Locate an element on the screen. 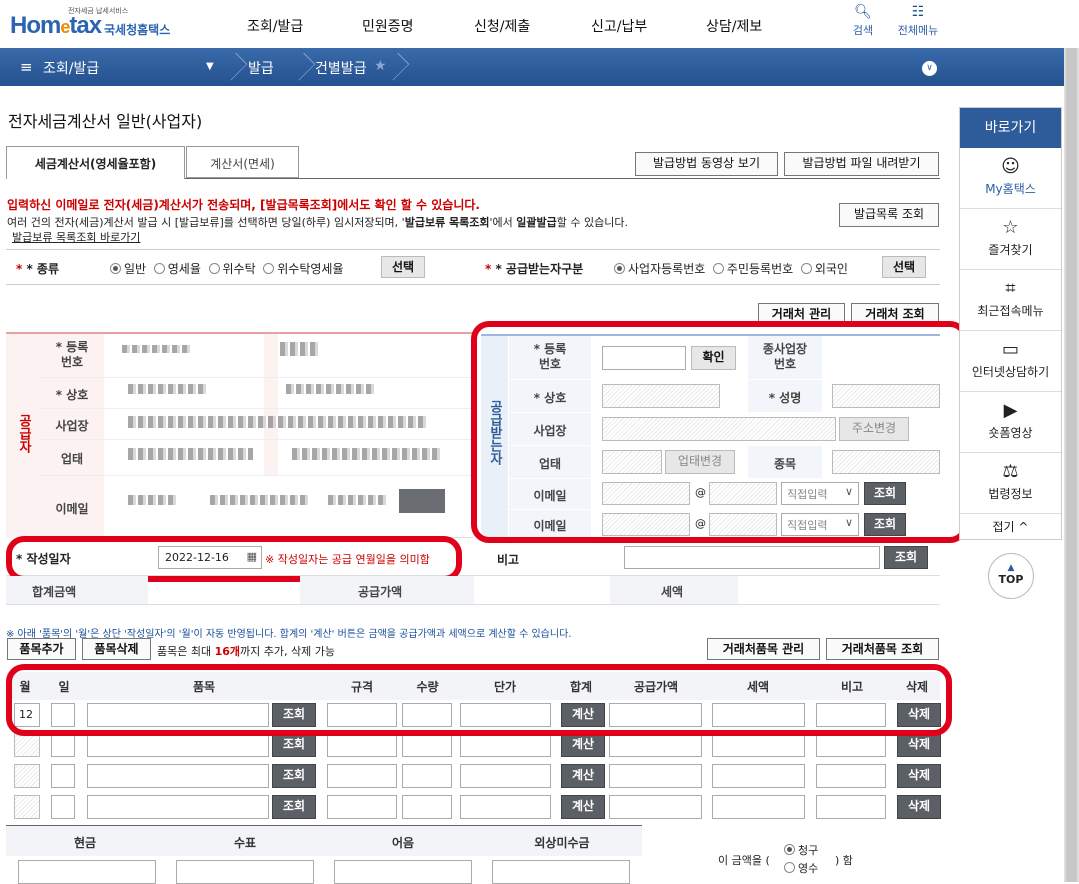  caret-down-icon: ▼ is located at coordinates (210, 66).